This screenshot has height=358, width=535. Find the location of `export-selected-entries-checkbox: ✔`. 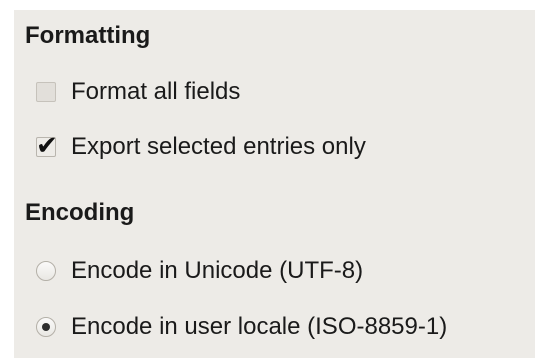

export-selected-entries-checkbox: ✔ is located at coordinates (47, 146).